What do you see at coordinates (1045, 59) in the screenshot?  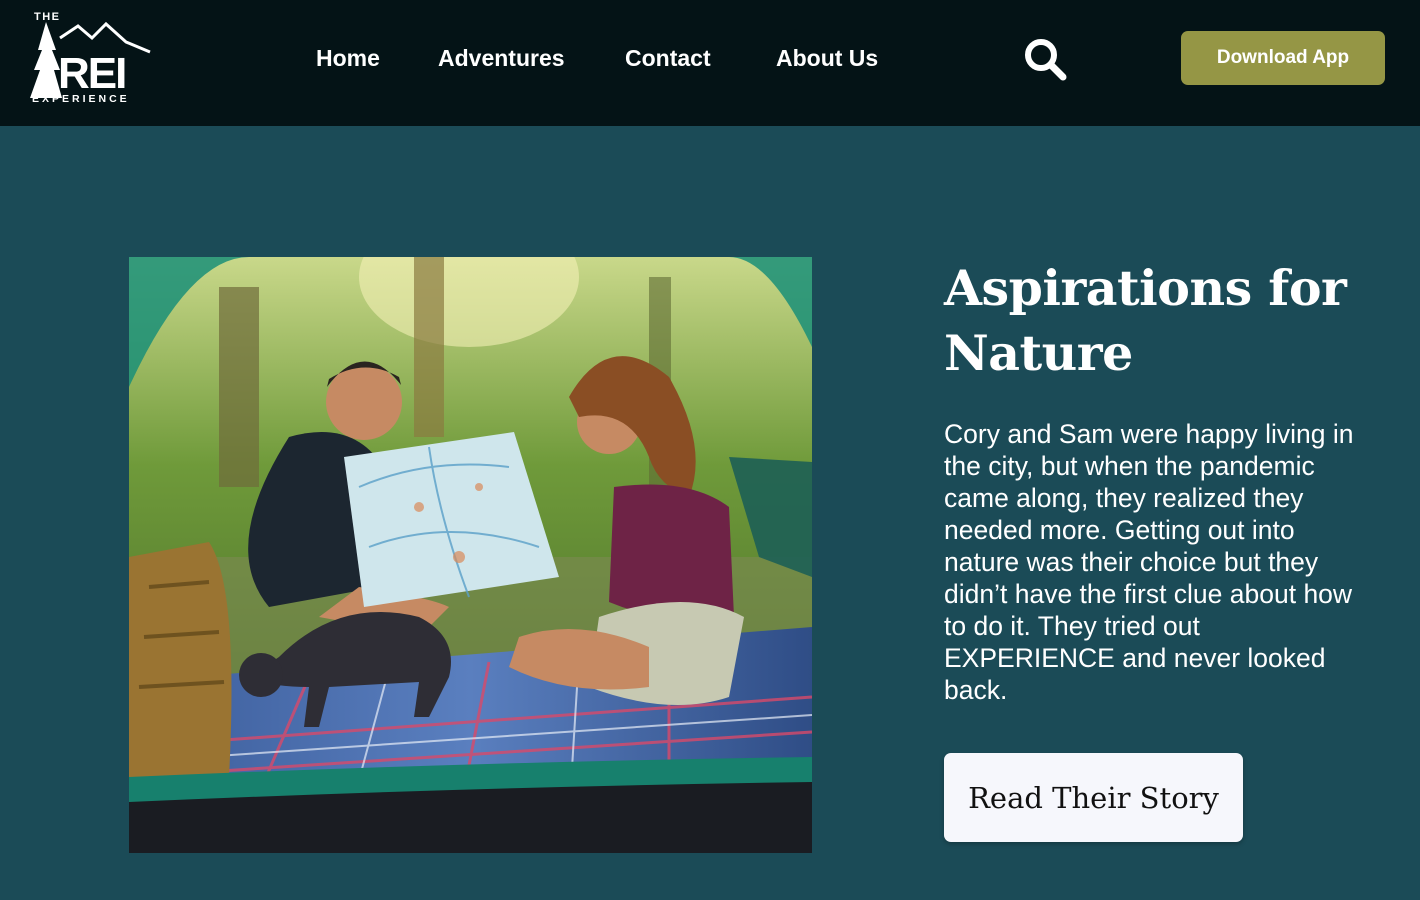 I see `search-icon` at bounding box center [1045, 59].